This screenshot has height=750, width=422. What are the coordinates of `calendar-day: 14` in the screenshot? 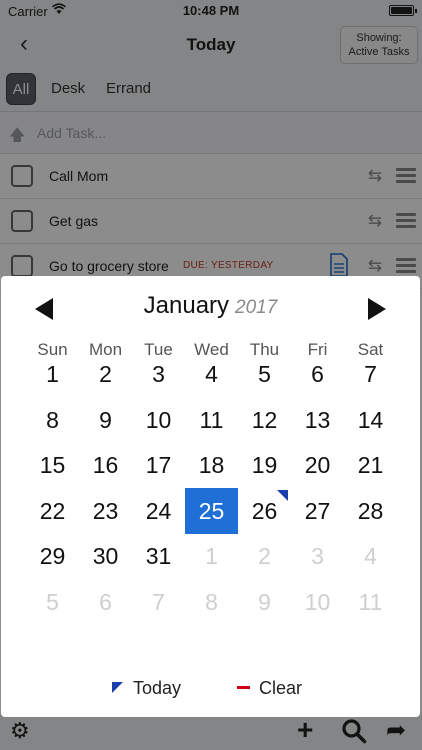 It's located at (370, 420).